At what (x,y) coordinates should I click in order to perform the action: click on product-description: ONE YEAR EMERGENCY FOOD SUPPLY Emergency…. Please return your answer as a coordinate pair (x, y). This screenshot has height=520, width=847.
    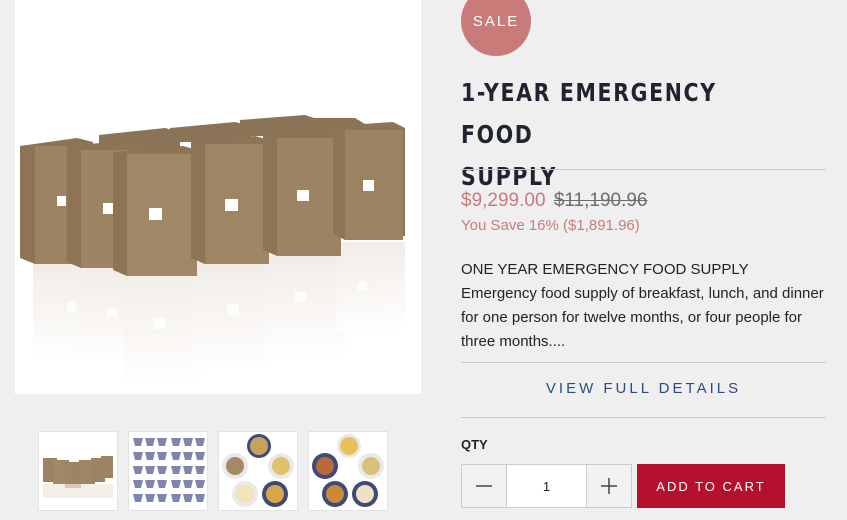
    Looking at the image, I should click on (646, 306).